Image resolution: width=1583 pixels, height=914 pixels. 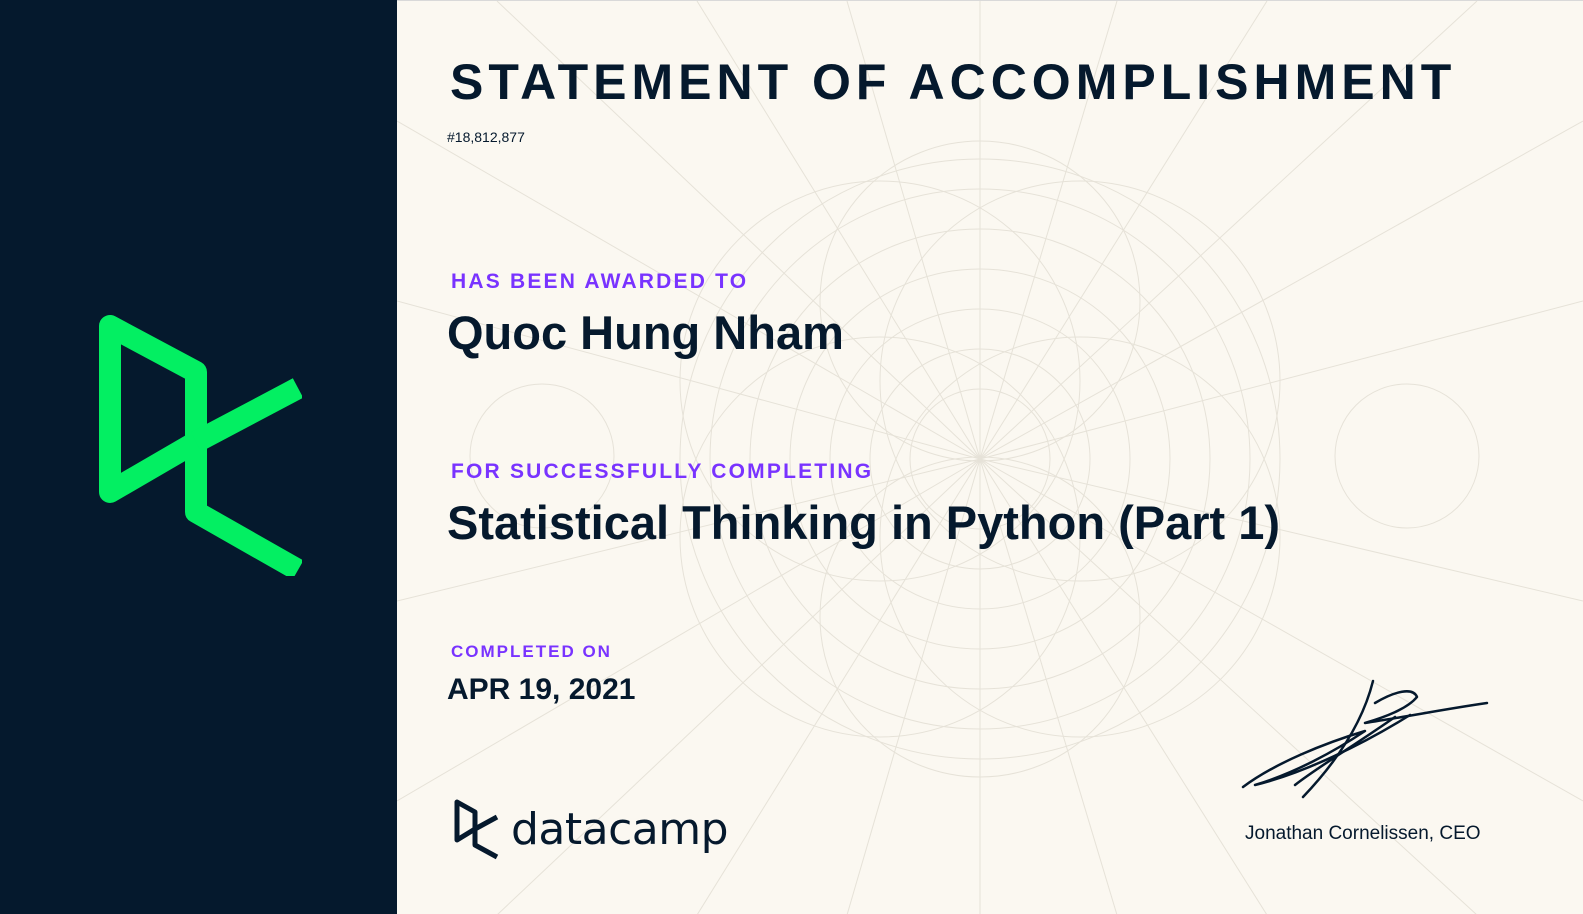 What do you see at coordinates (541, 689) in the screenshot?
I see `completion-date: APR 19, 2021` at bounding box center [541, 689].